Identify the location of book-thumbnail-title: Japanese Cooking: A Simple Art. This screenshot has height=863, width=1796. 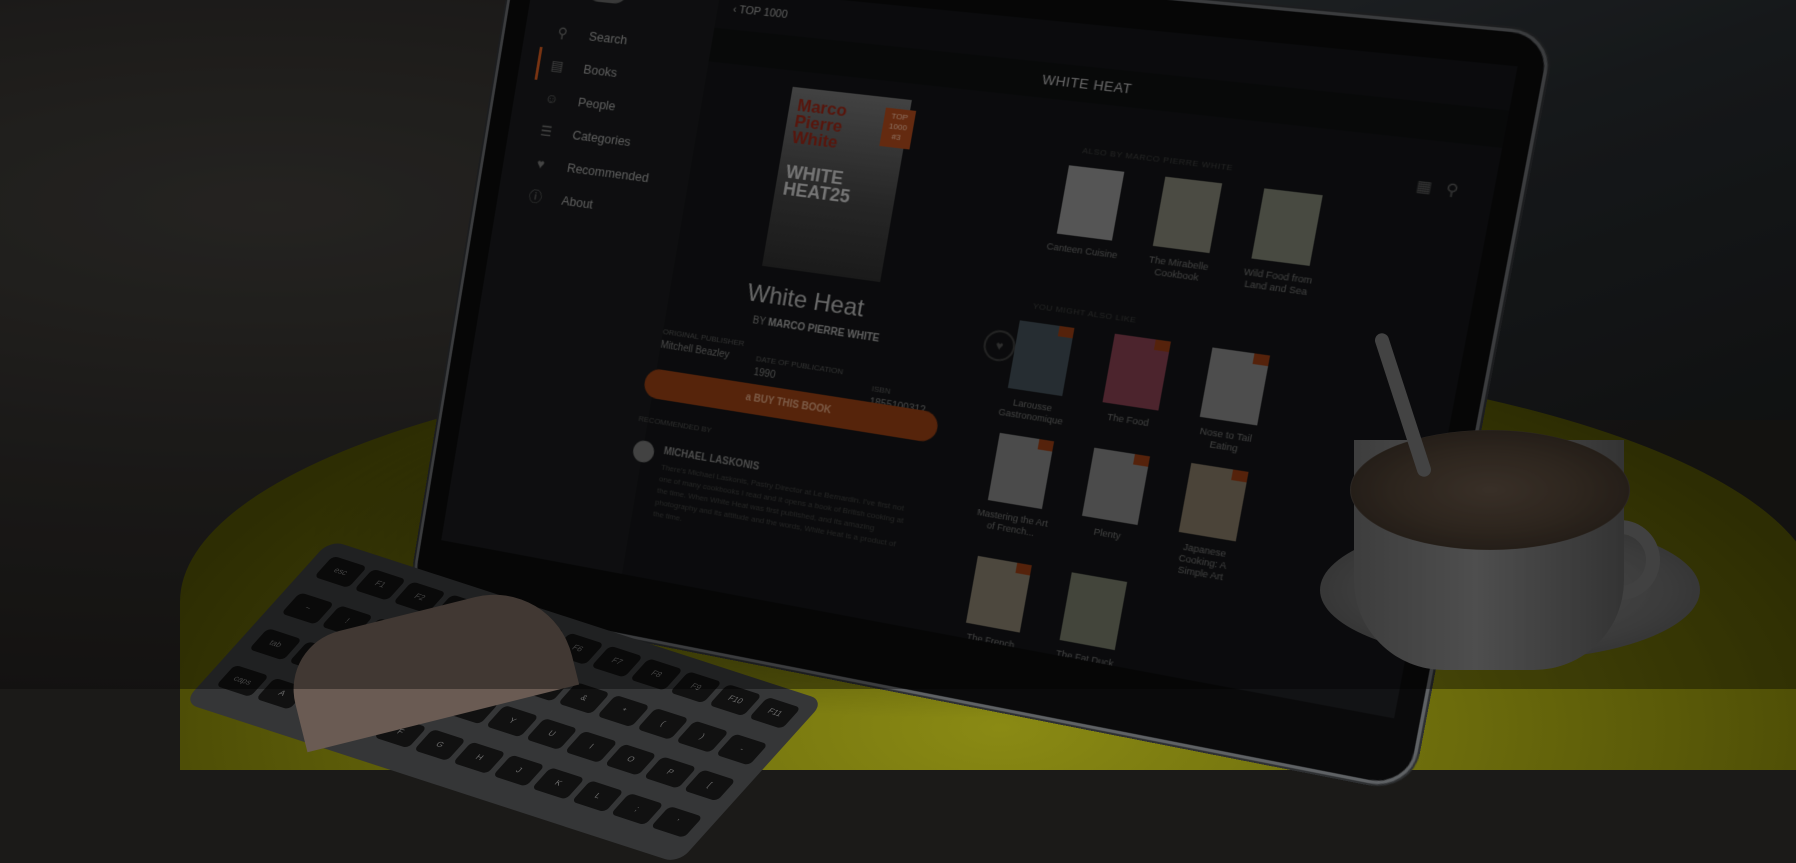
(1202, 562).